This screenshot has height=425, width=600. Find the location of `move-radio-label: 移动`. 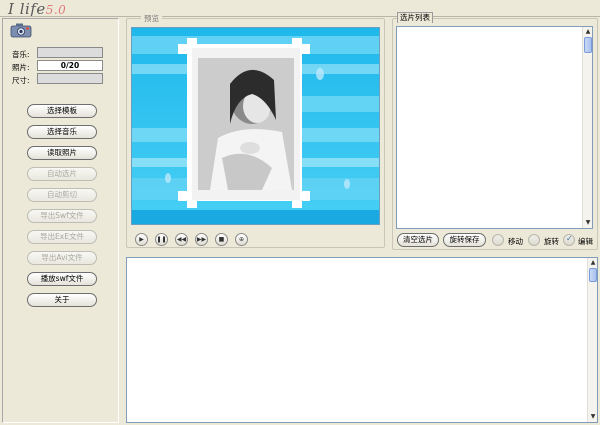

move-radio-label: 移动 is located at coordinates (515, 241).